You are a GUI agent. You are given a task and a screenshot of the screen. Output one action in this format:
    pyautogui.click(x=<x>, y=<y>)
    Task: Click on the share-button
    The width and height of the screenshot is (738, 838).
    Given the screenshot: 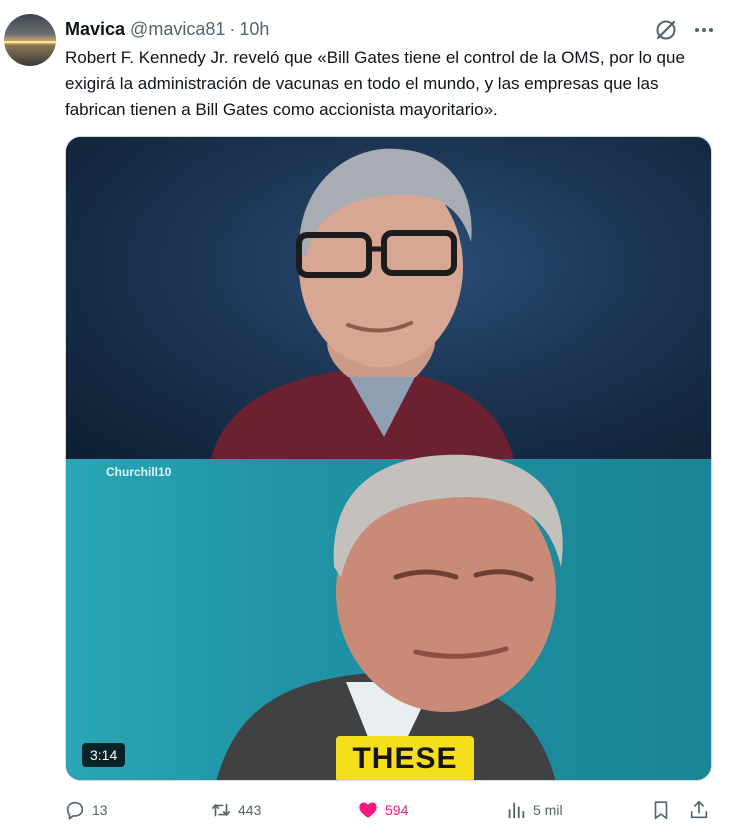 What is the action you would take?
    pyautogui.click(x=699, y=810)
    